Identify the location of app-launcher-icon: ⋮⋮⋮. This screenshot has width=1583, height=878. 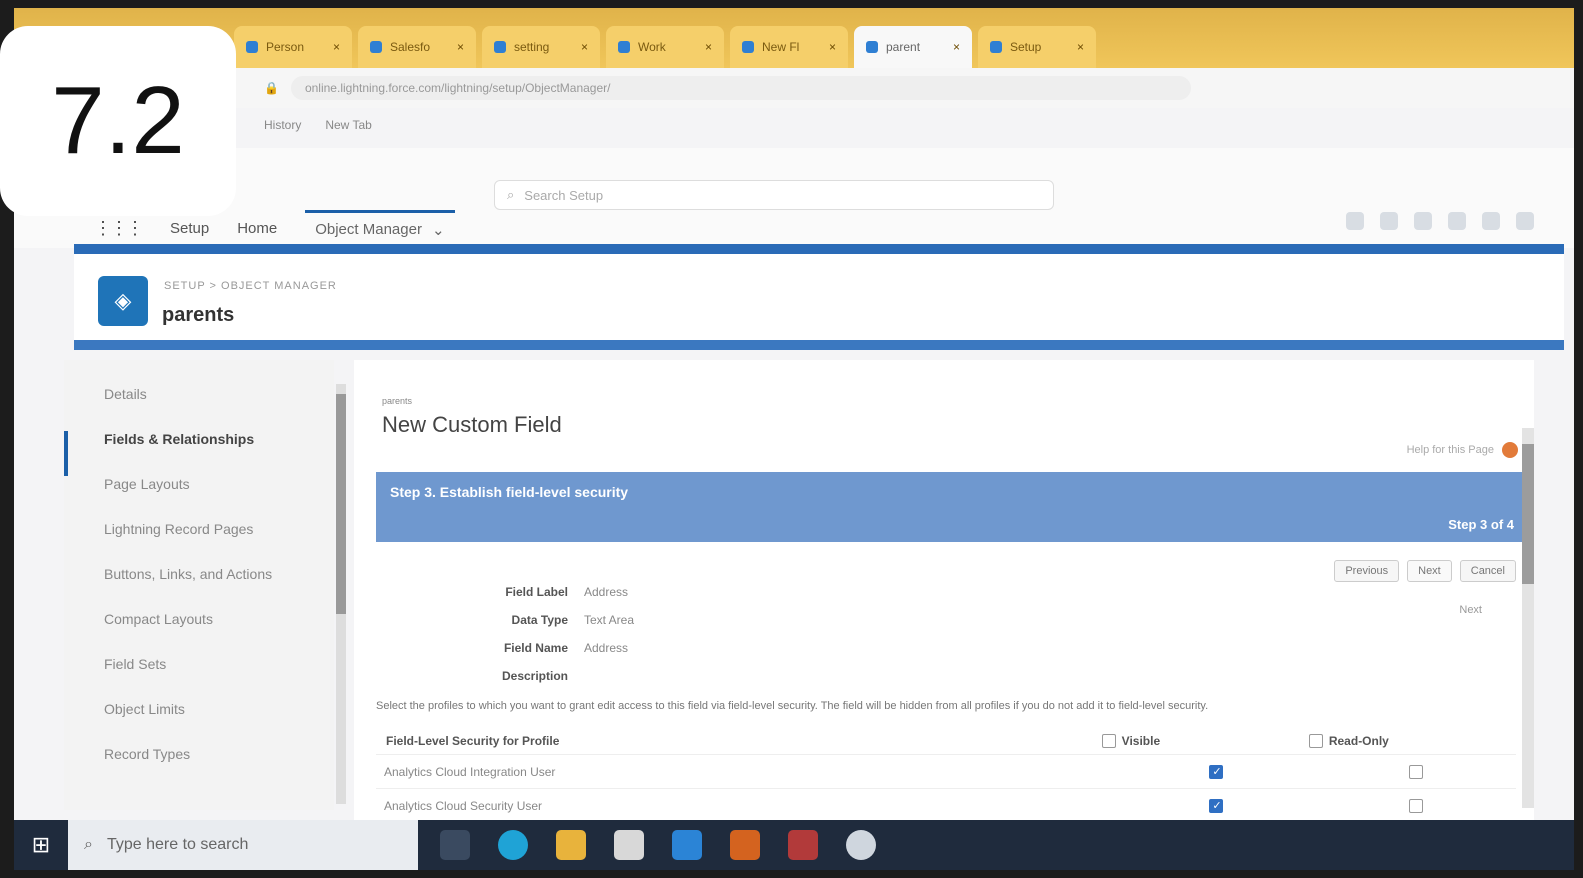
(119, 228).